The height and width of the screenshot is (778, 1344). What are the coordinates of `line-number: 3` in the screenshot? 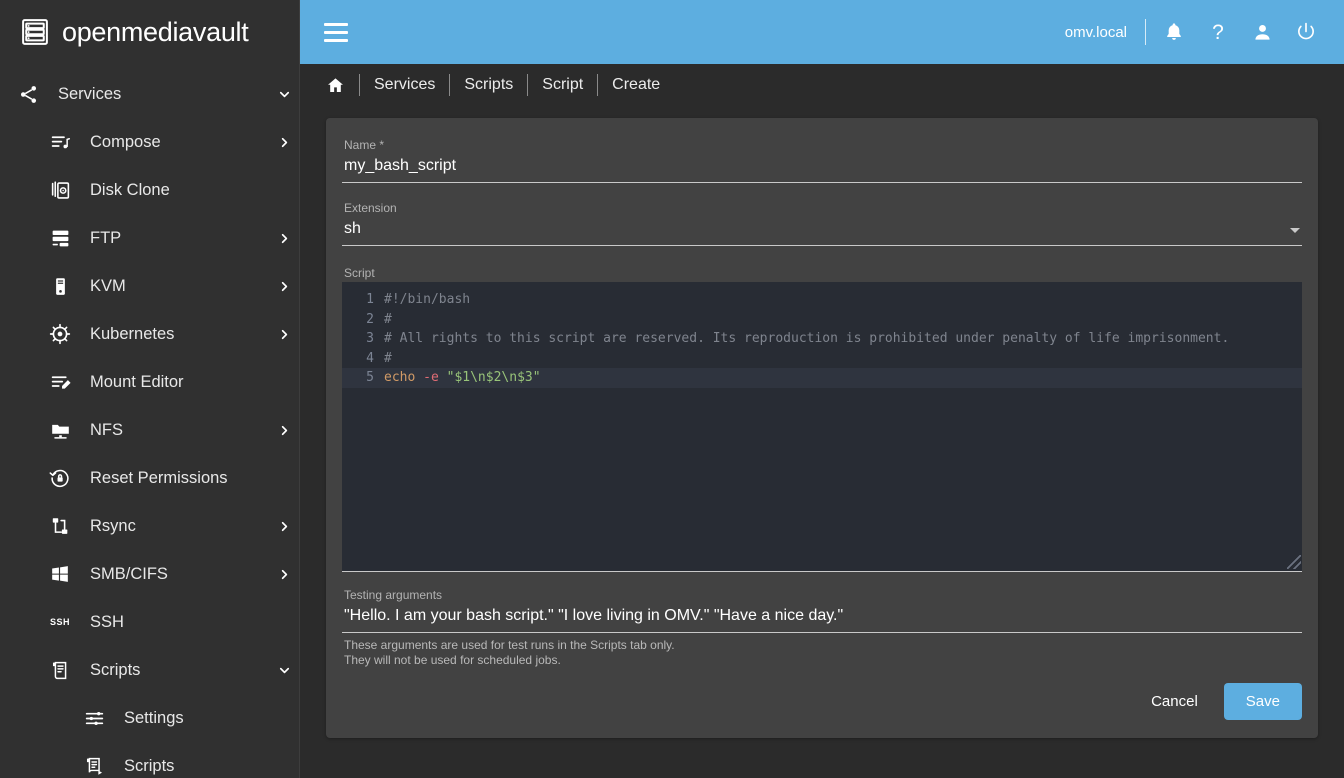 It's located at (370, 338).